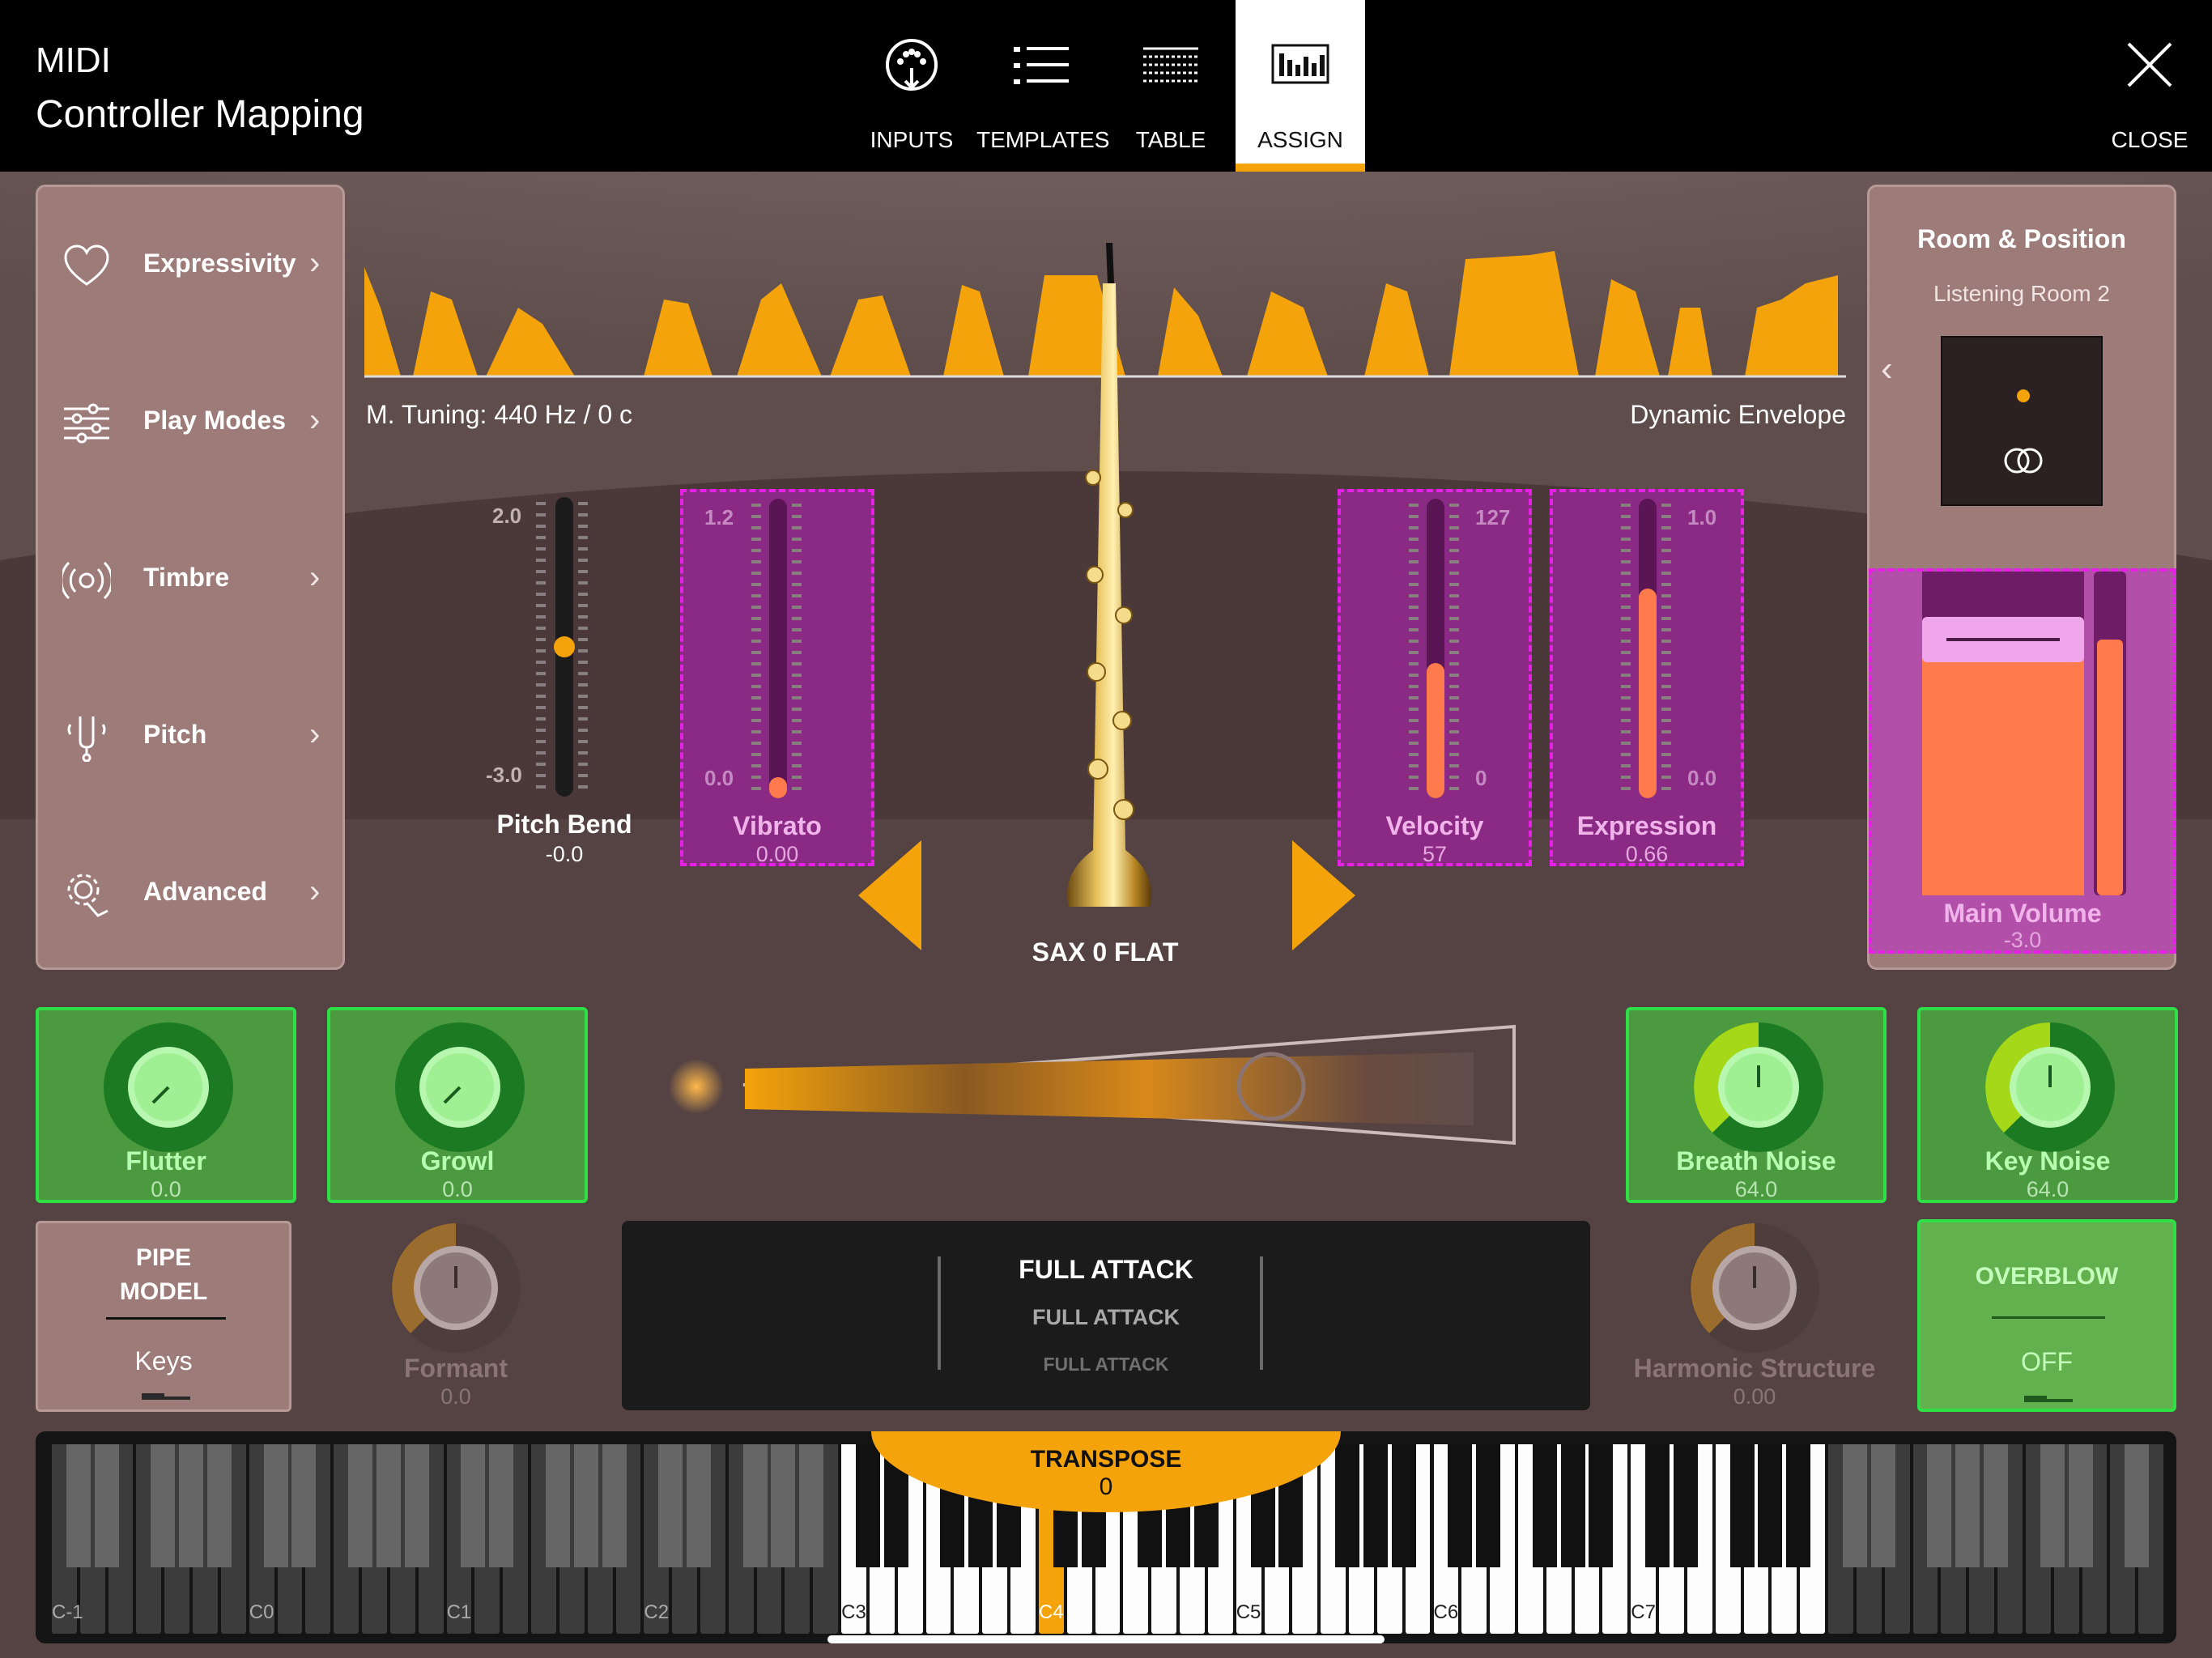 The height and width of the screenshot is (1658, 2212). What do you see at coordinates (1248, 1612) in the screenshot?
I see `octave-label: C5` at bounding box center [1248, 1612].